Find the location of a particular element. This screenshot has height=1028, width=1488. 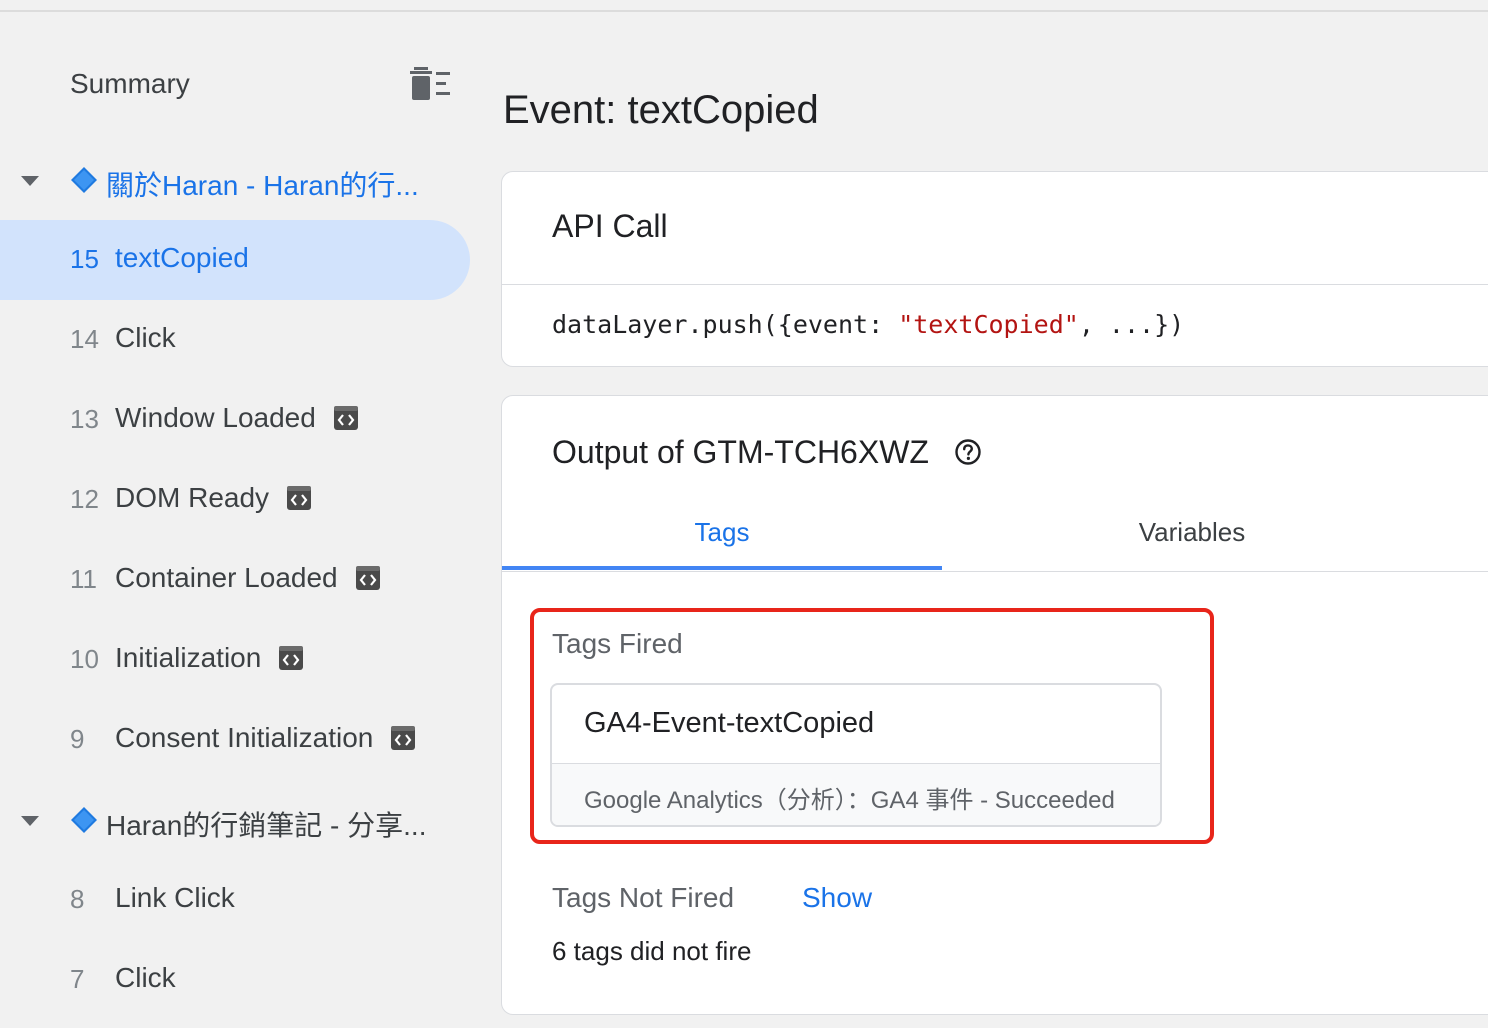

code-prefix: dataLayer.push({event: is located at coordinates (725, 324).